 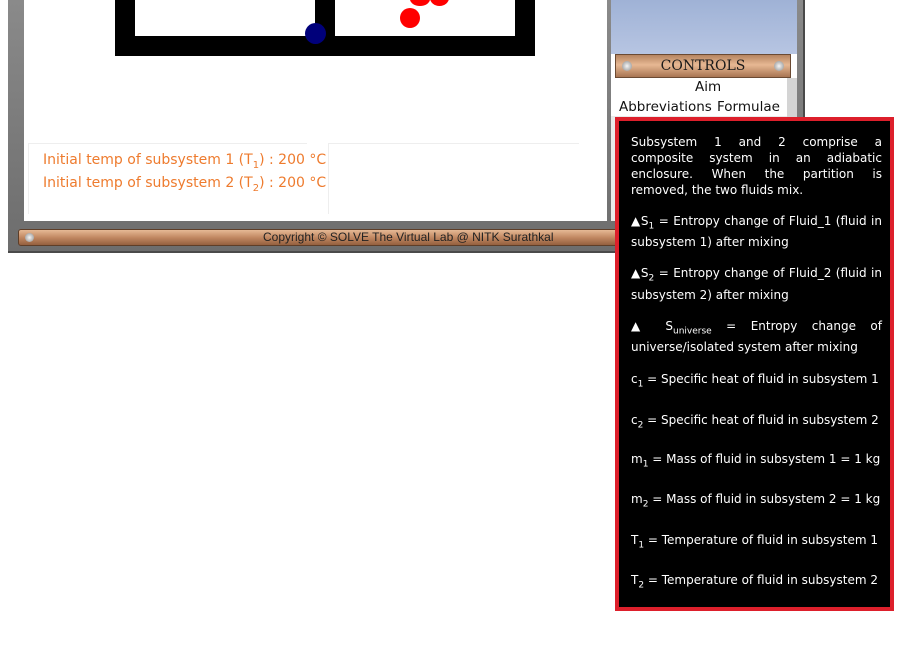 What do you see at coordinates (315, 33) in the screenshot?
I see `fluid-1-particle` at bounding box center [315, 33].